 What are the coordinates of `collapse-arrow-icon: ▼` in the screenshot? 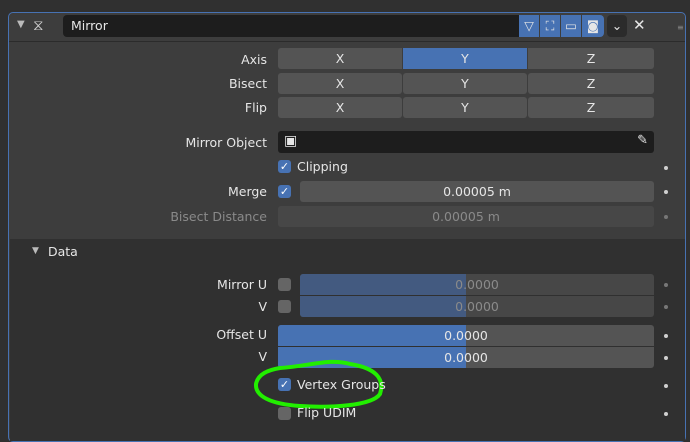 It's located at (21, 24).